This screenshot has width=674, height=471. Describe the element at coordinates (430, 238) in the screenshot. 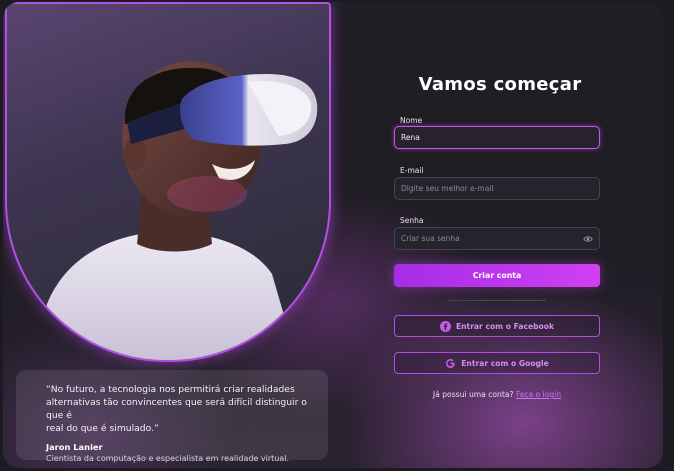

I see `password-input-placeholder: Criar sua senha` at that location.